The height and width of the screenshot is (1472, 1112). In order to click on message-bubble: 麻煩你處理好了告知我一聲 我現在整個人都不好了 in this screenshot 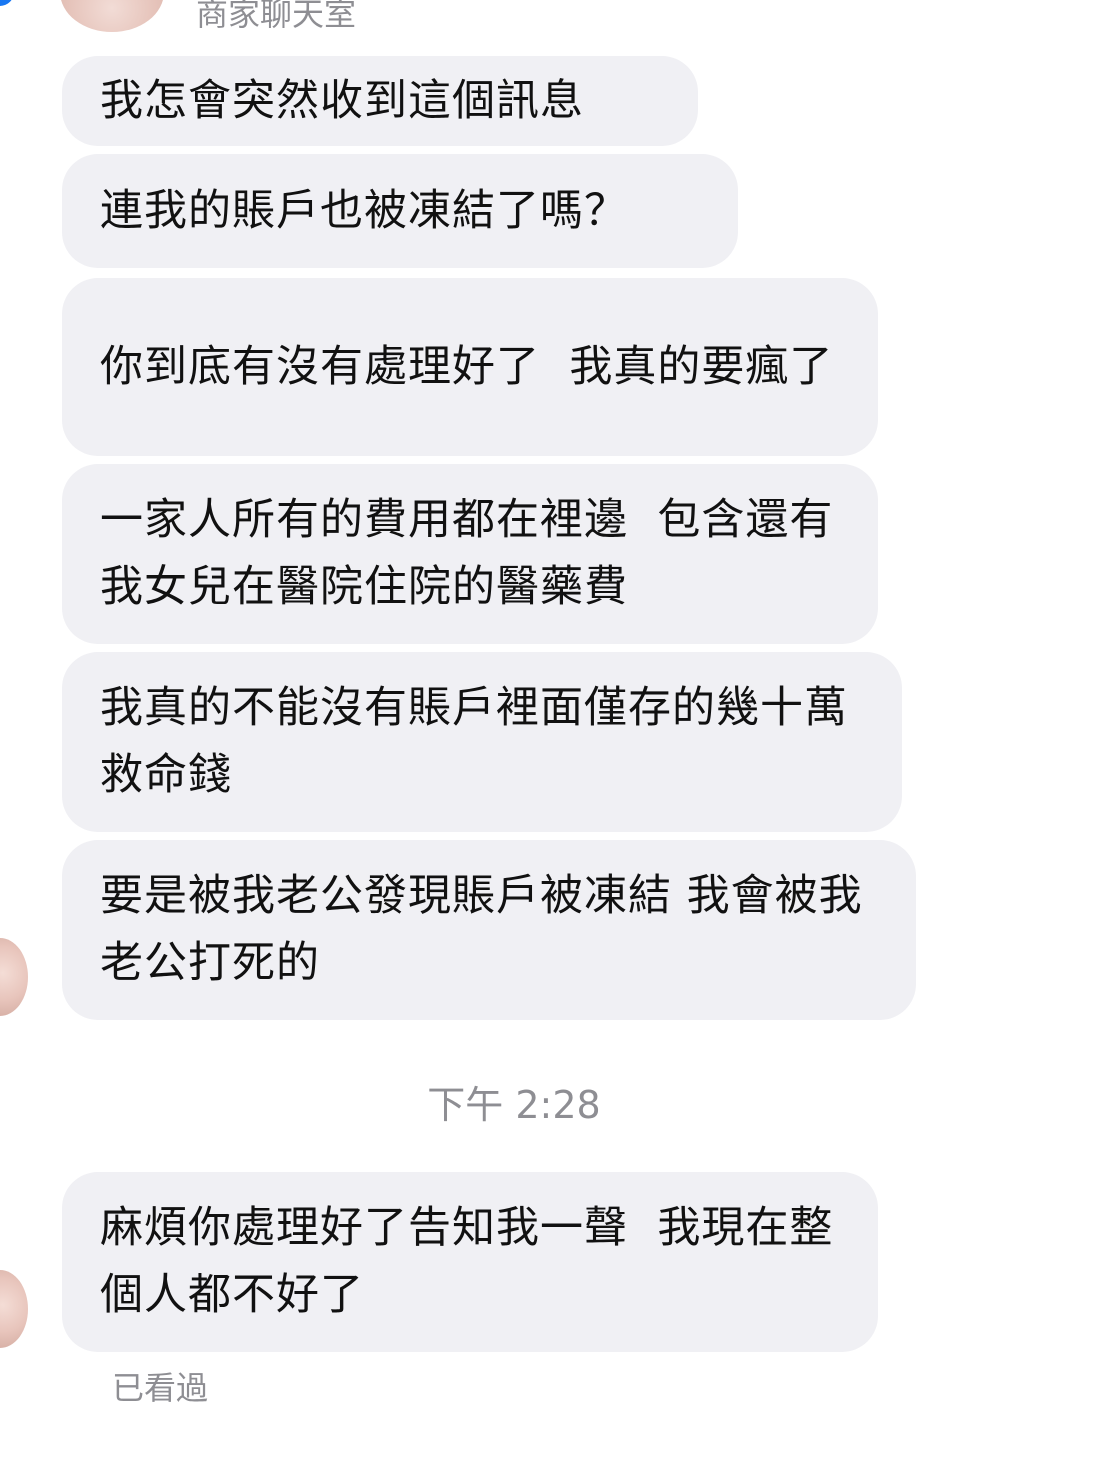, I will do `click(470, 1262)`.